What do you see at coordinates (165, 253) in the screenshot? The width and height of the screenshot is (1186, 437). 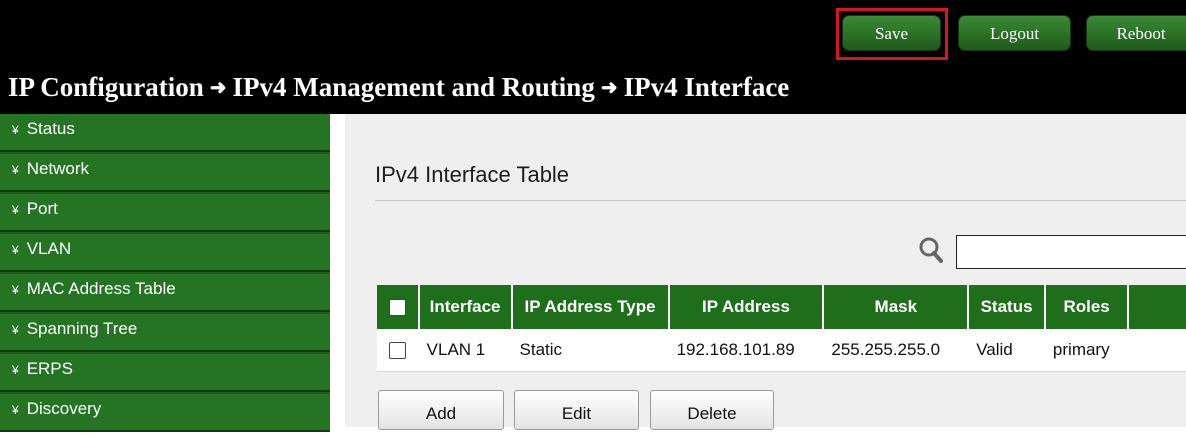 I see `sidebar-item-vlan: ¥ VLAN` at bounding box center [165, 253].